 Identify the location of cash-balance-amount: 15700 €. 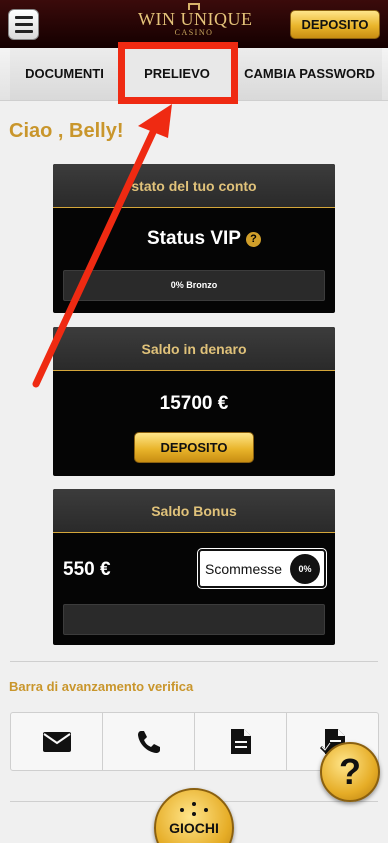
(194, 403).